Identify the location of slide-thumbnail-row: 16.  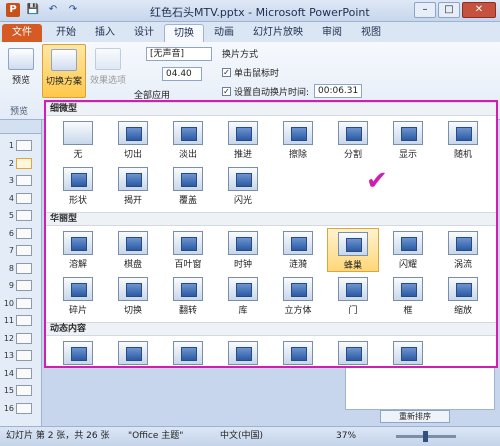
(21, 408).